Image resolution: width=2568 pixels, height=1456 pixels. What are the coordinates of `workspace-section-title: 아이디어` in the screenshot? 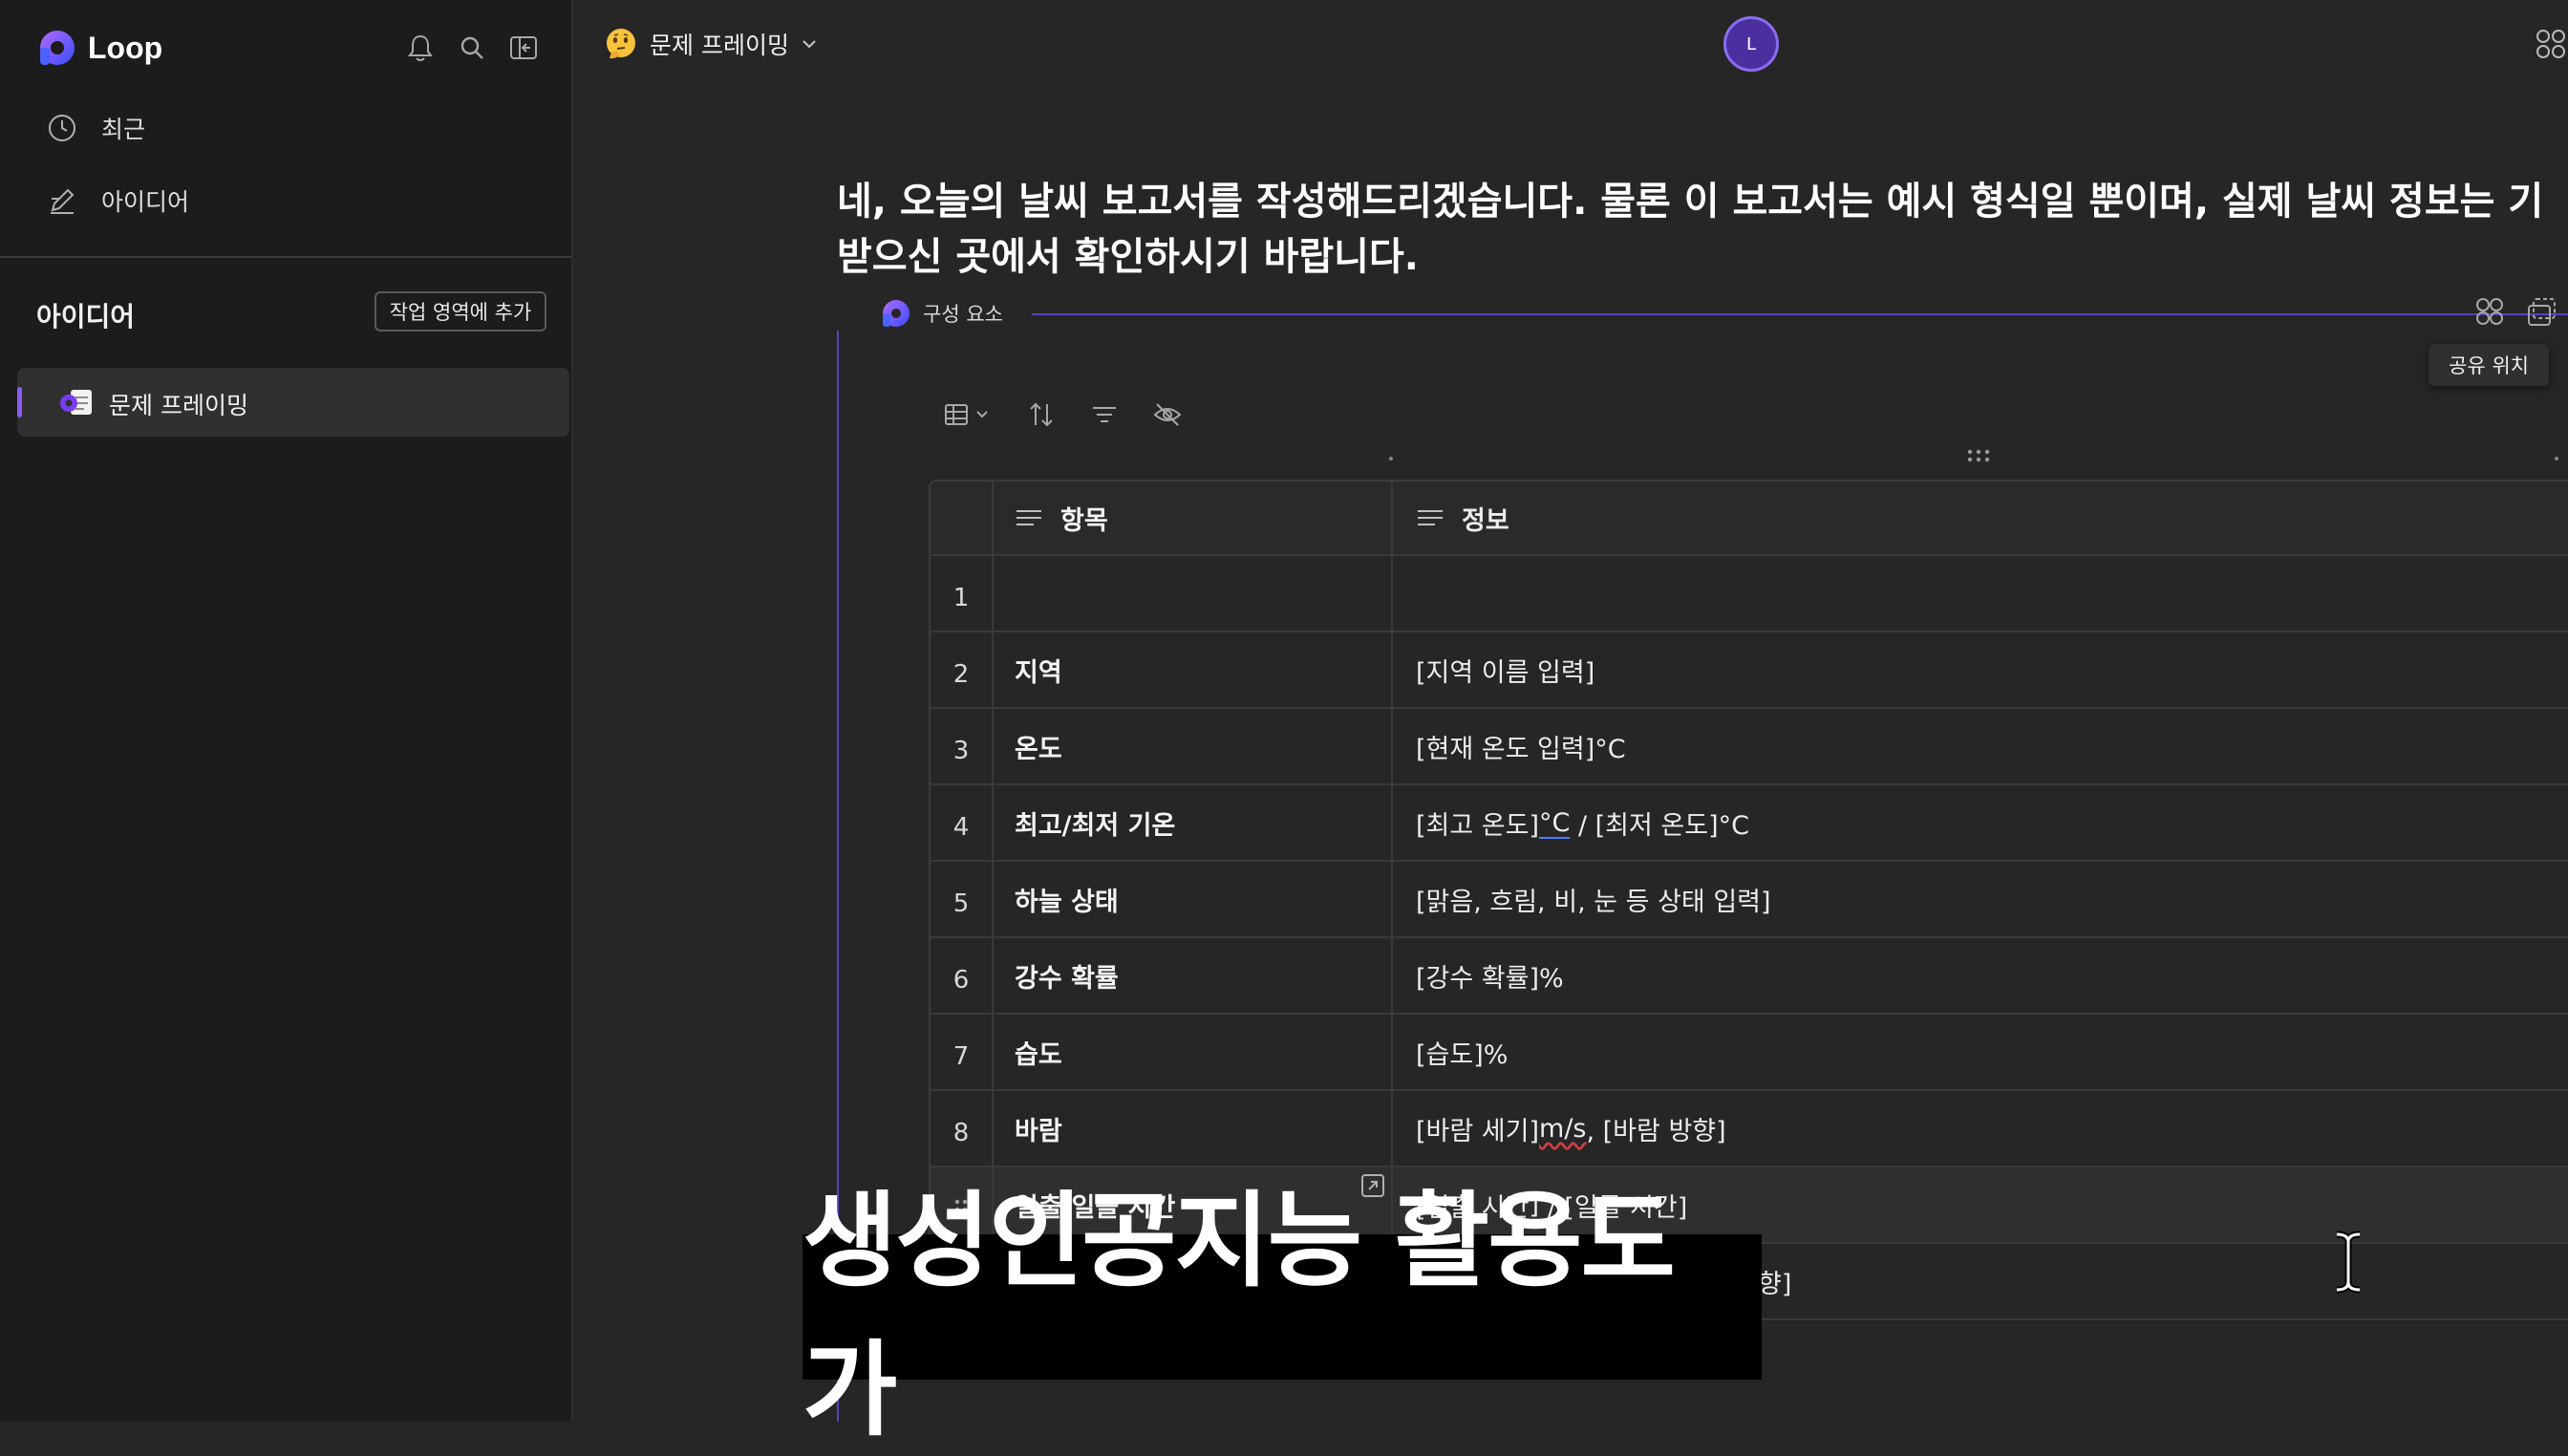 It's located at (86, 316).